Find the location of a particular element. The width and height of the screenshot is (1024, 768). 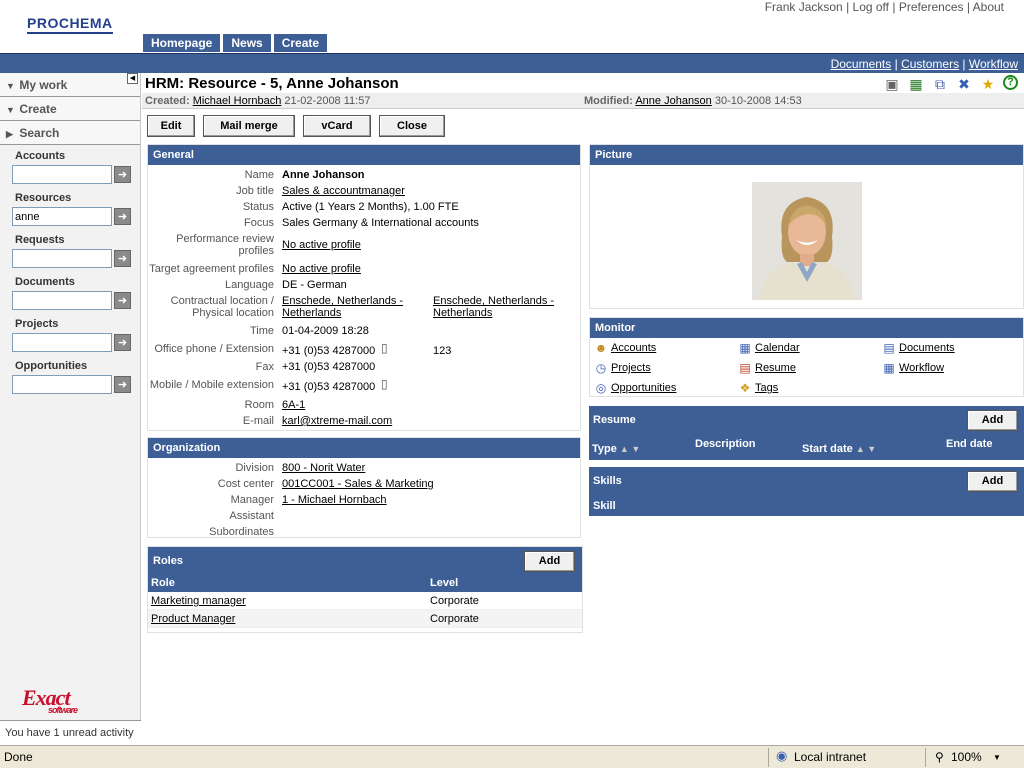

room-link: 6A-1 is located at coordinates (293, 405).